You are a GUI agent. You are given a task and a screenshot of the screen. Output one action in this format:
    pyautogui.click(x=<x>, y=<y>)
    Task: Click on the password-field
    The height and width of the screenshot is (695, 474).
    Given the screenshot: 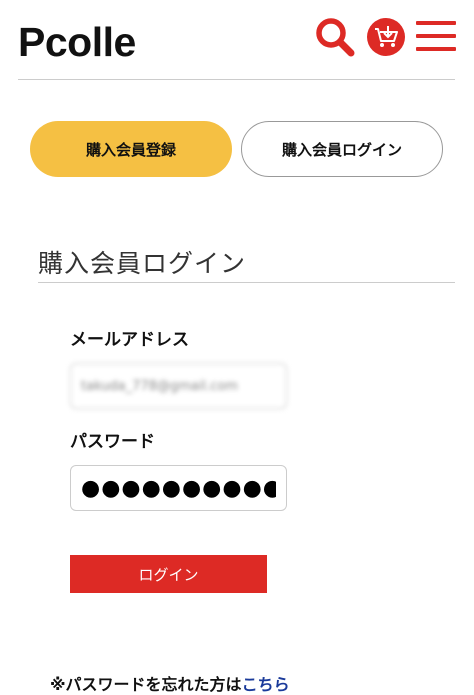 What is the action you would take?
    pyautogui.click(x=178, y=488)
    